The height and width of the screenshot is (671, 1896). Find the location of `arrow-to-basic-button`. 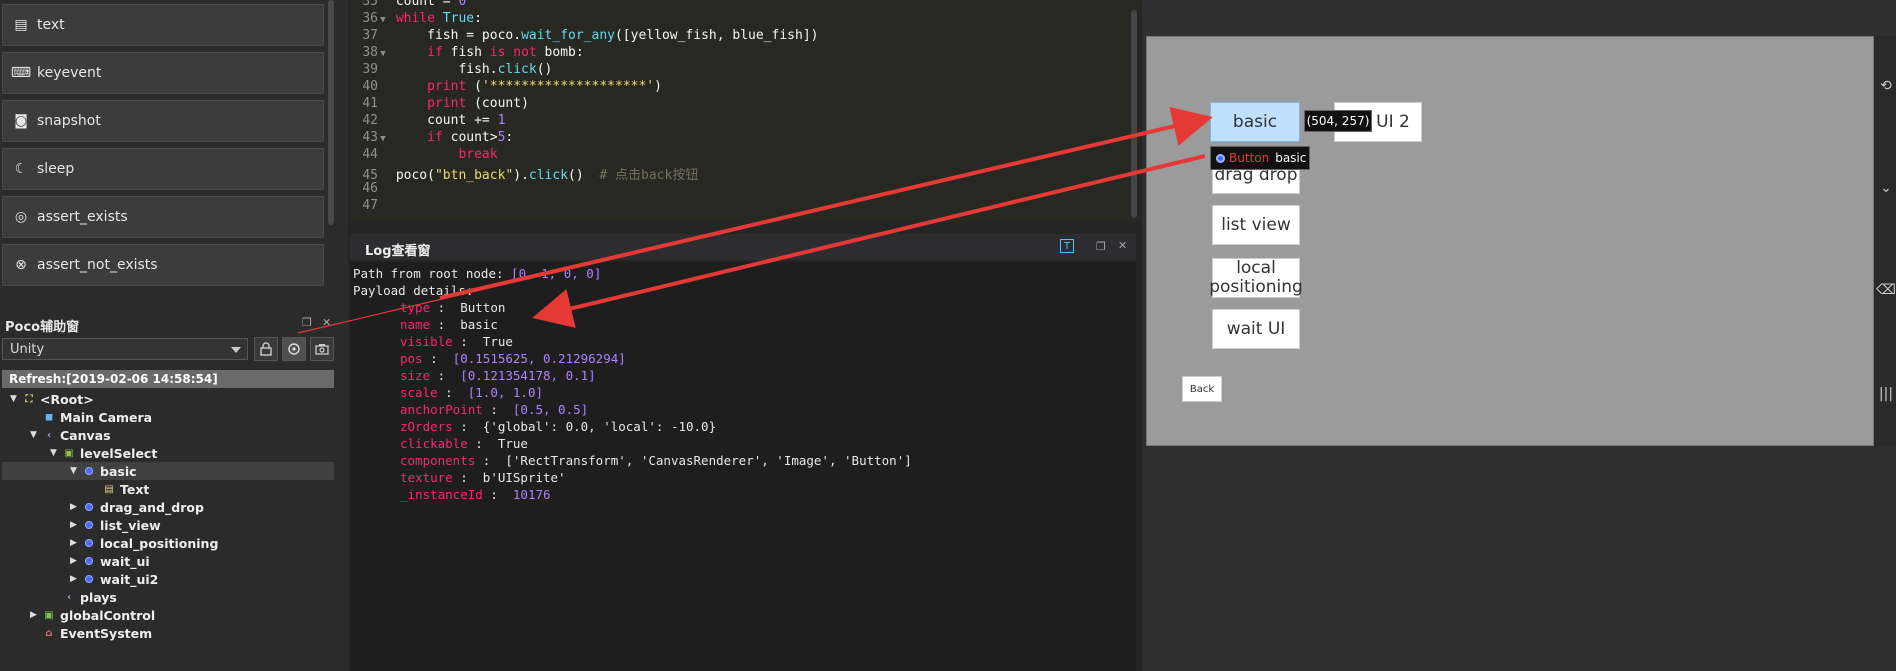

arrow-to-basic-button is located at coordinates (826, 203).